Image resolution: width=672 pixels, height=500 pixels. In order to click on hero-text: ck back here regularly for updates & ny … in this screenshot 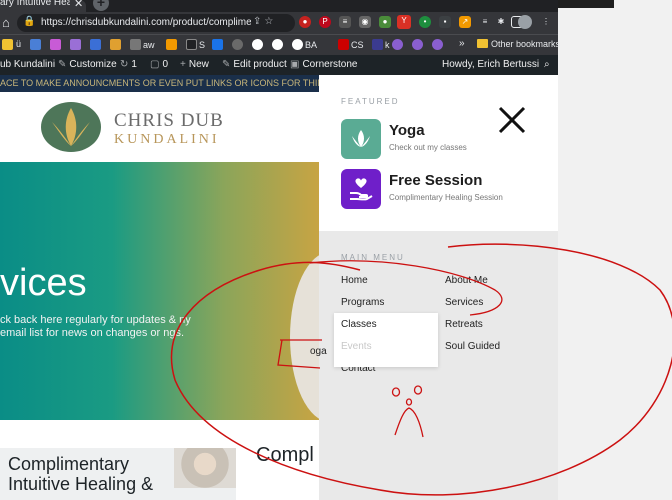, I will do `click(95, 326)`.